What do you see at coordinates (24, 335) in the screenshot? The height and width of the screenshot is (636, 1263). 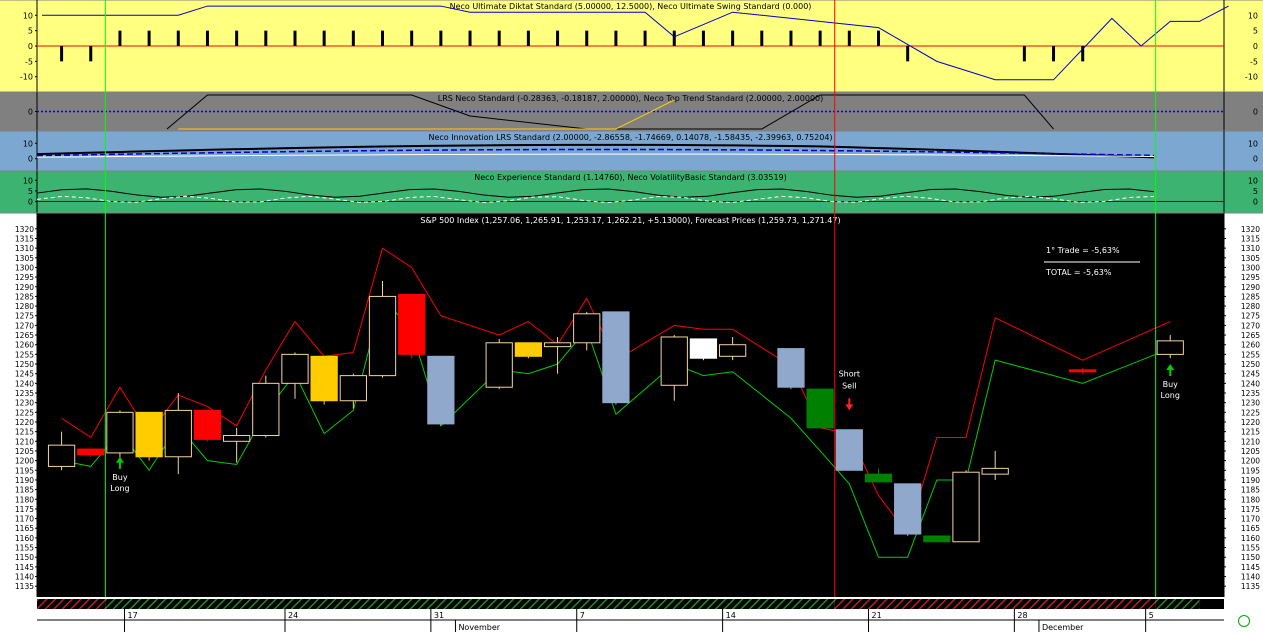 I see `price-tick-left: 1265` at bounding box center [24, 335].